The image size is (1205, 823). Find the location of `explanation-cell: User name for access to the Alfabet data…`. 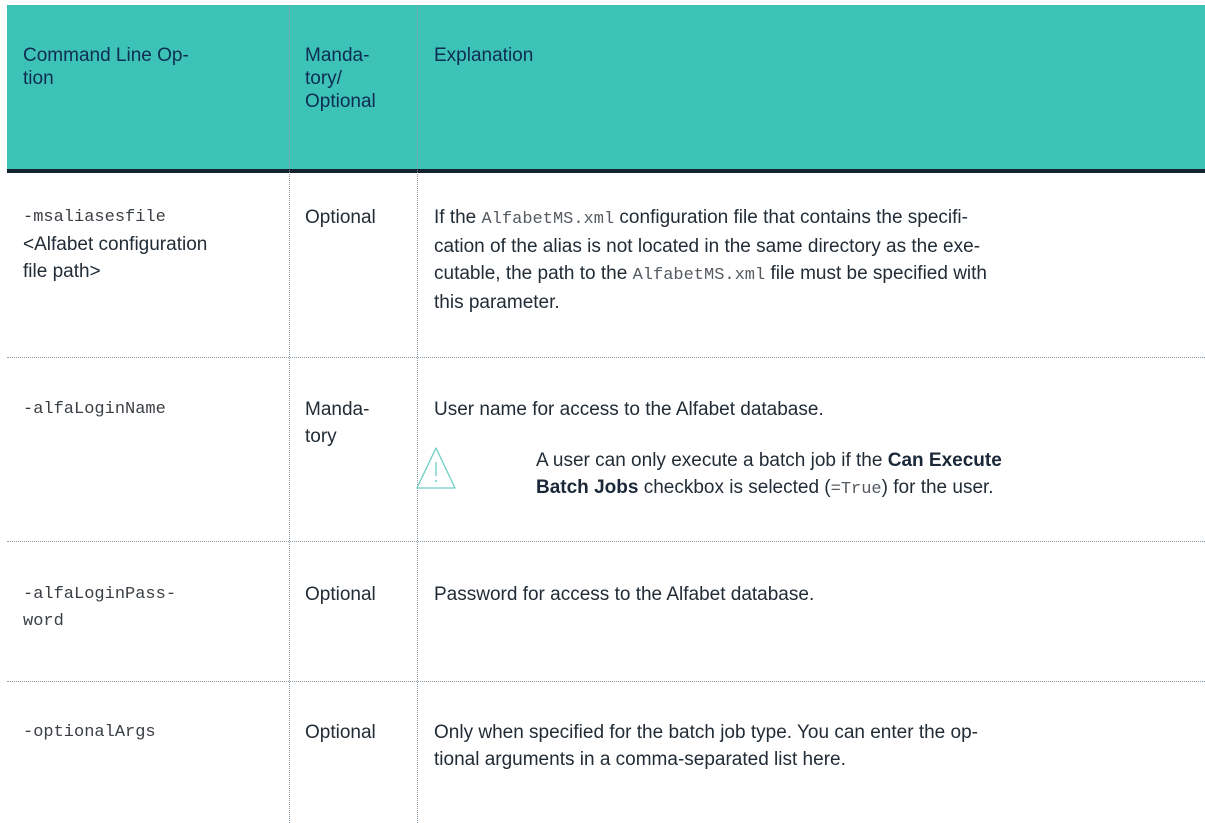

explanation-cell: User name for access to the Alfabet data… is located at coordinates (629, 409).